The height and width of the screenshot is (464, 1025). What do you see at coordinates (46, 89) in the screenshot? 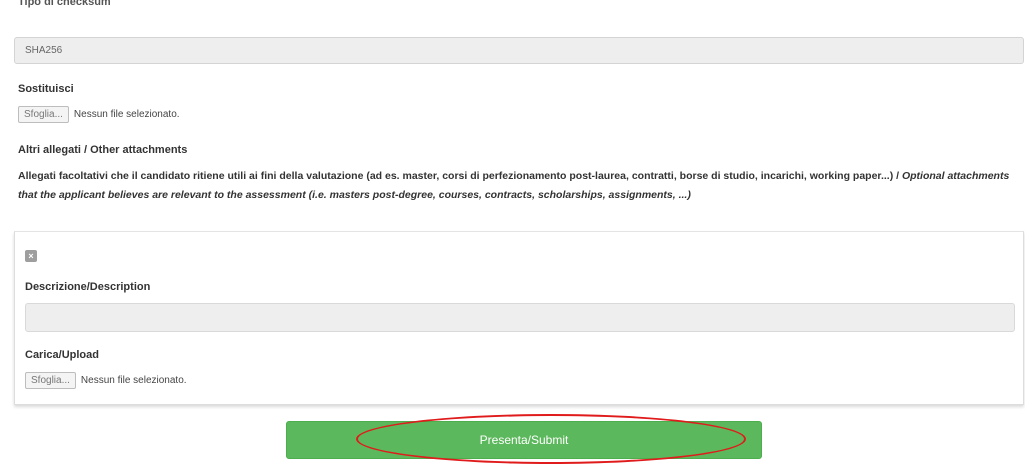
I see `replace-label: Sostituisci` at bounding box center [46, 89].